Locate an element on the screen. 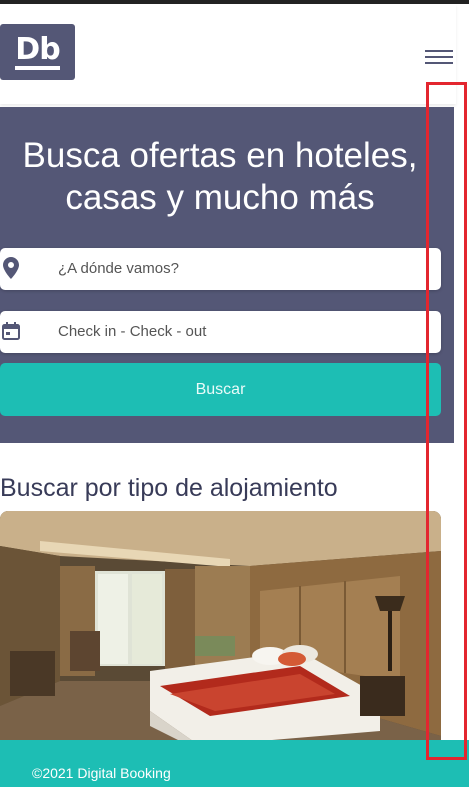 The height and width of the screenshot is (787, 469). dates-input: Check in - Check - out is located at coordinates (220, 332).